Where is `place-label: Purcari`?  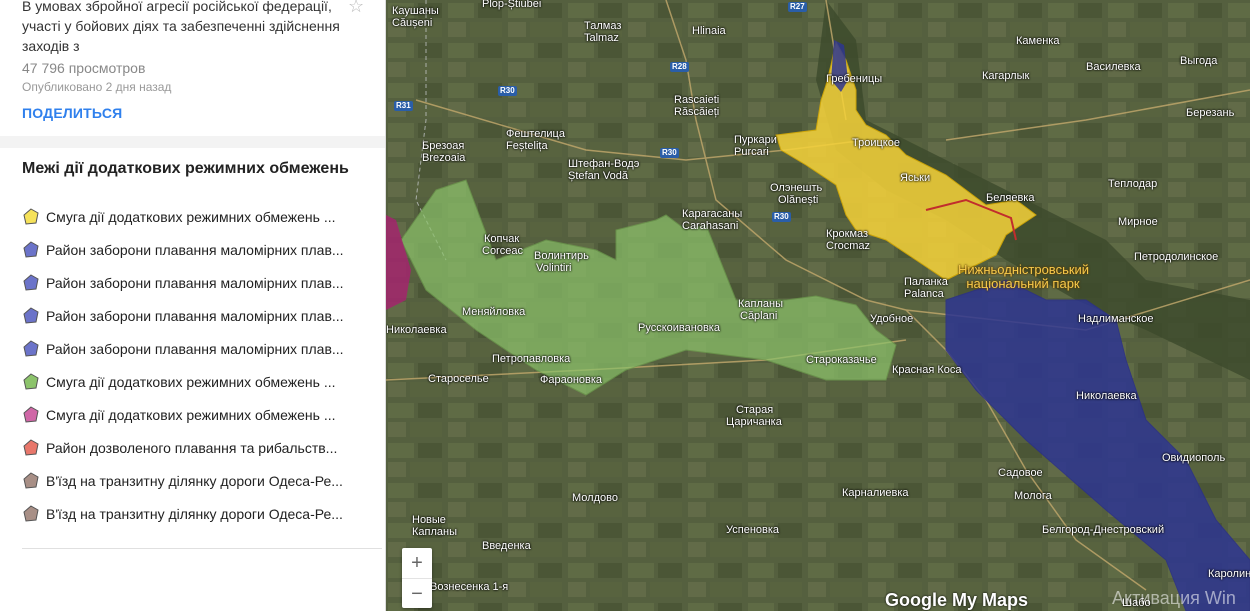
place-label: Purcari is located at coordinates (751, 152).